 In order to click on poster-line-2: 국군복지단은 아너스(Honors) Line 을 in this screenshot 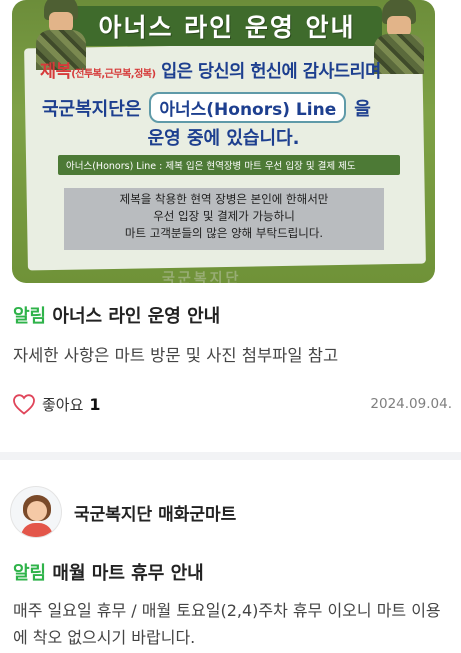, I will do `click(232, 107)`.